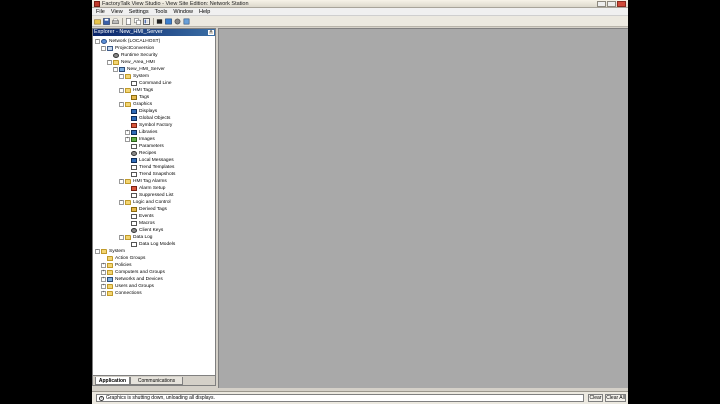  What do you see at coordinates (611, 4) in the screenshot?
I see `maximize-button` at bounding box center [611, 4].